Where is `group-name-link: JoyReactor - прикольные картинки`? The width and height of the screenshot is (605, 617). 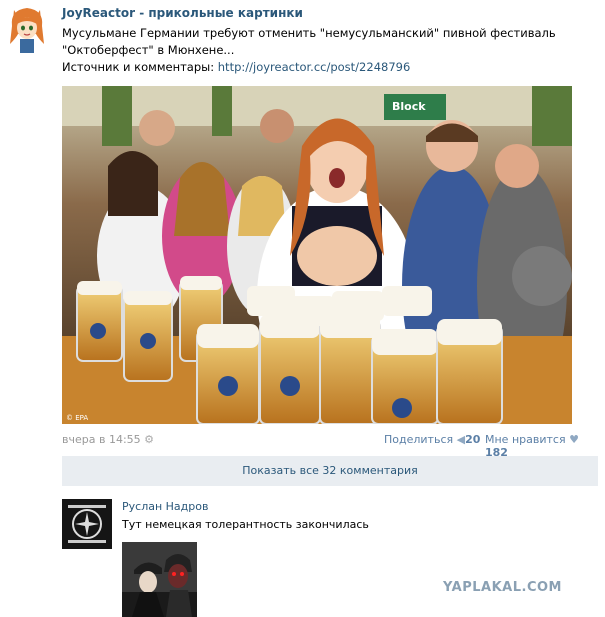 group-name-link: JoyReactor - прикольные картинки is located at coordinates (182, 13).